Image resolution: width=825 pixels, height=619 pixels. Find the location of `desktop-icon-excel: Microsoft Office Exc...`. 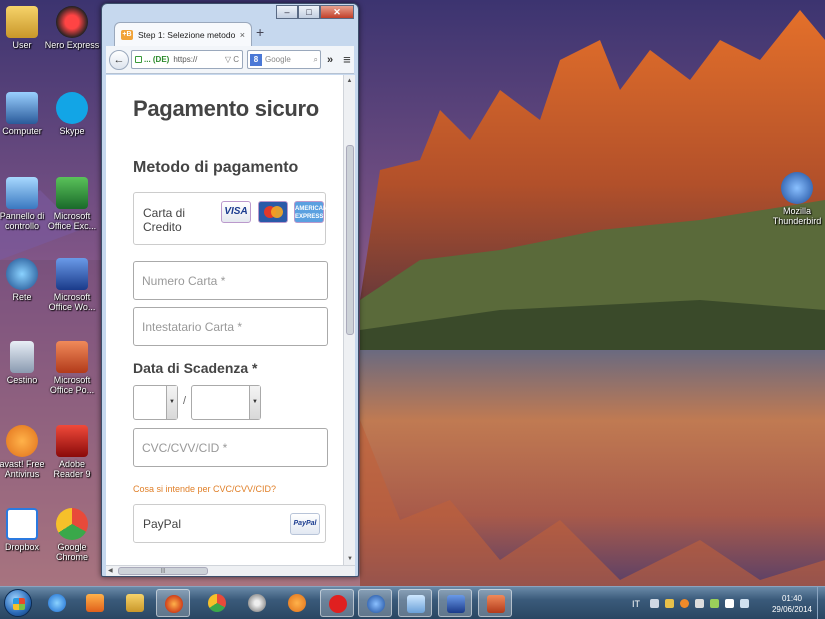

desktop-icon-excel: Microsoft Office Exc... is located at coordinates (72, 204).